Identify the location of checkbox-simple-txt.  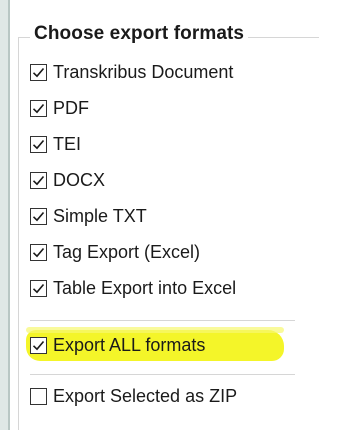
(38, 216).